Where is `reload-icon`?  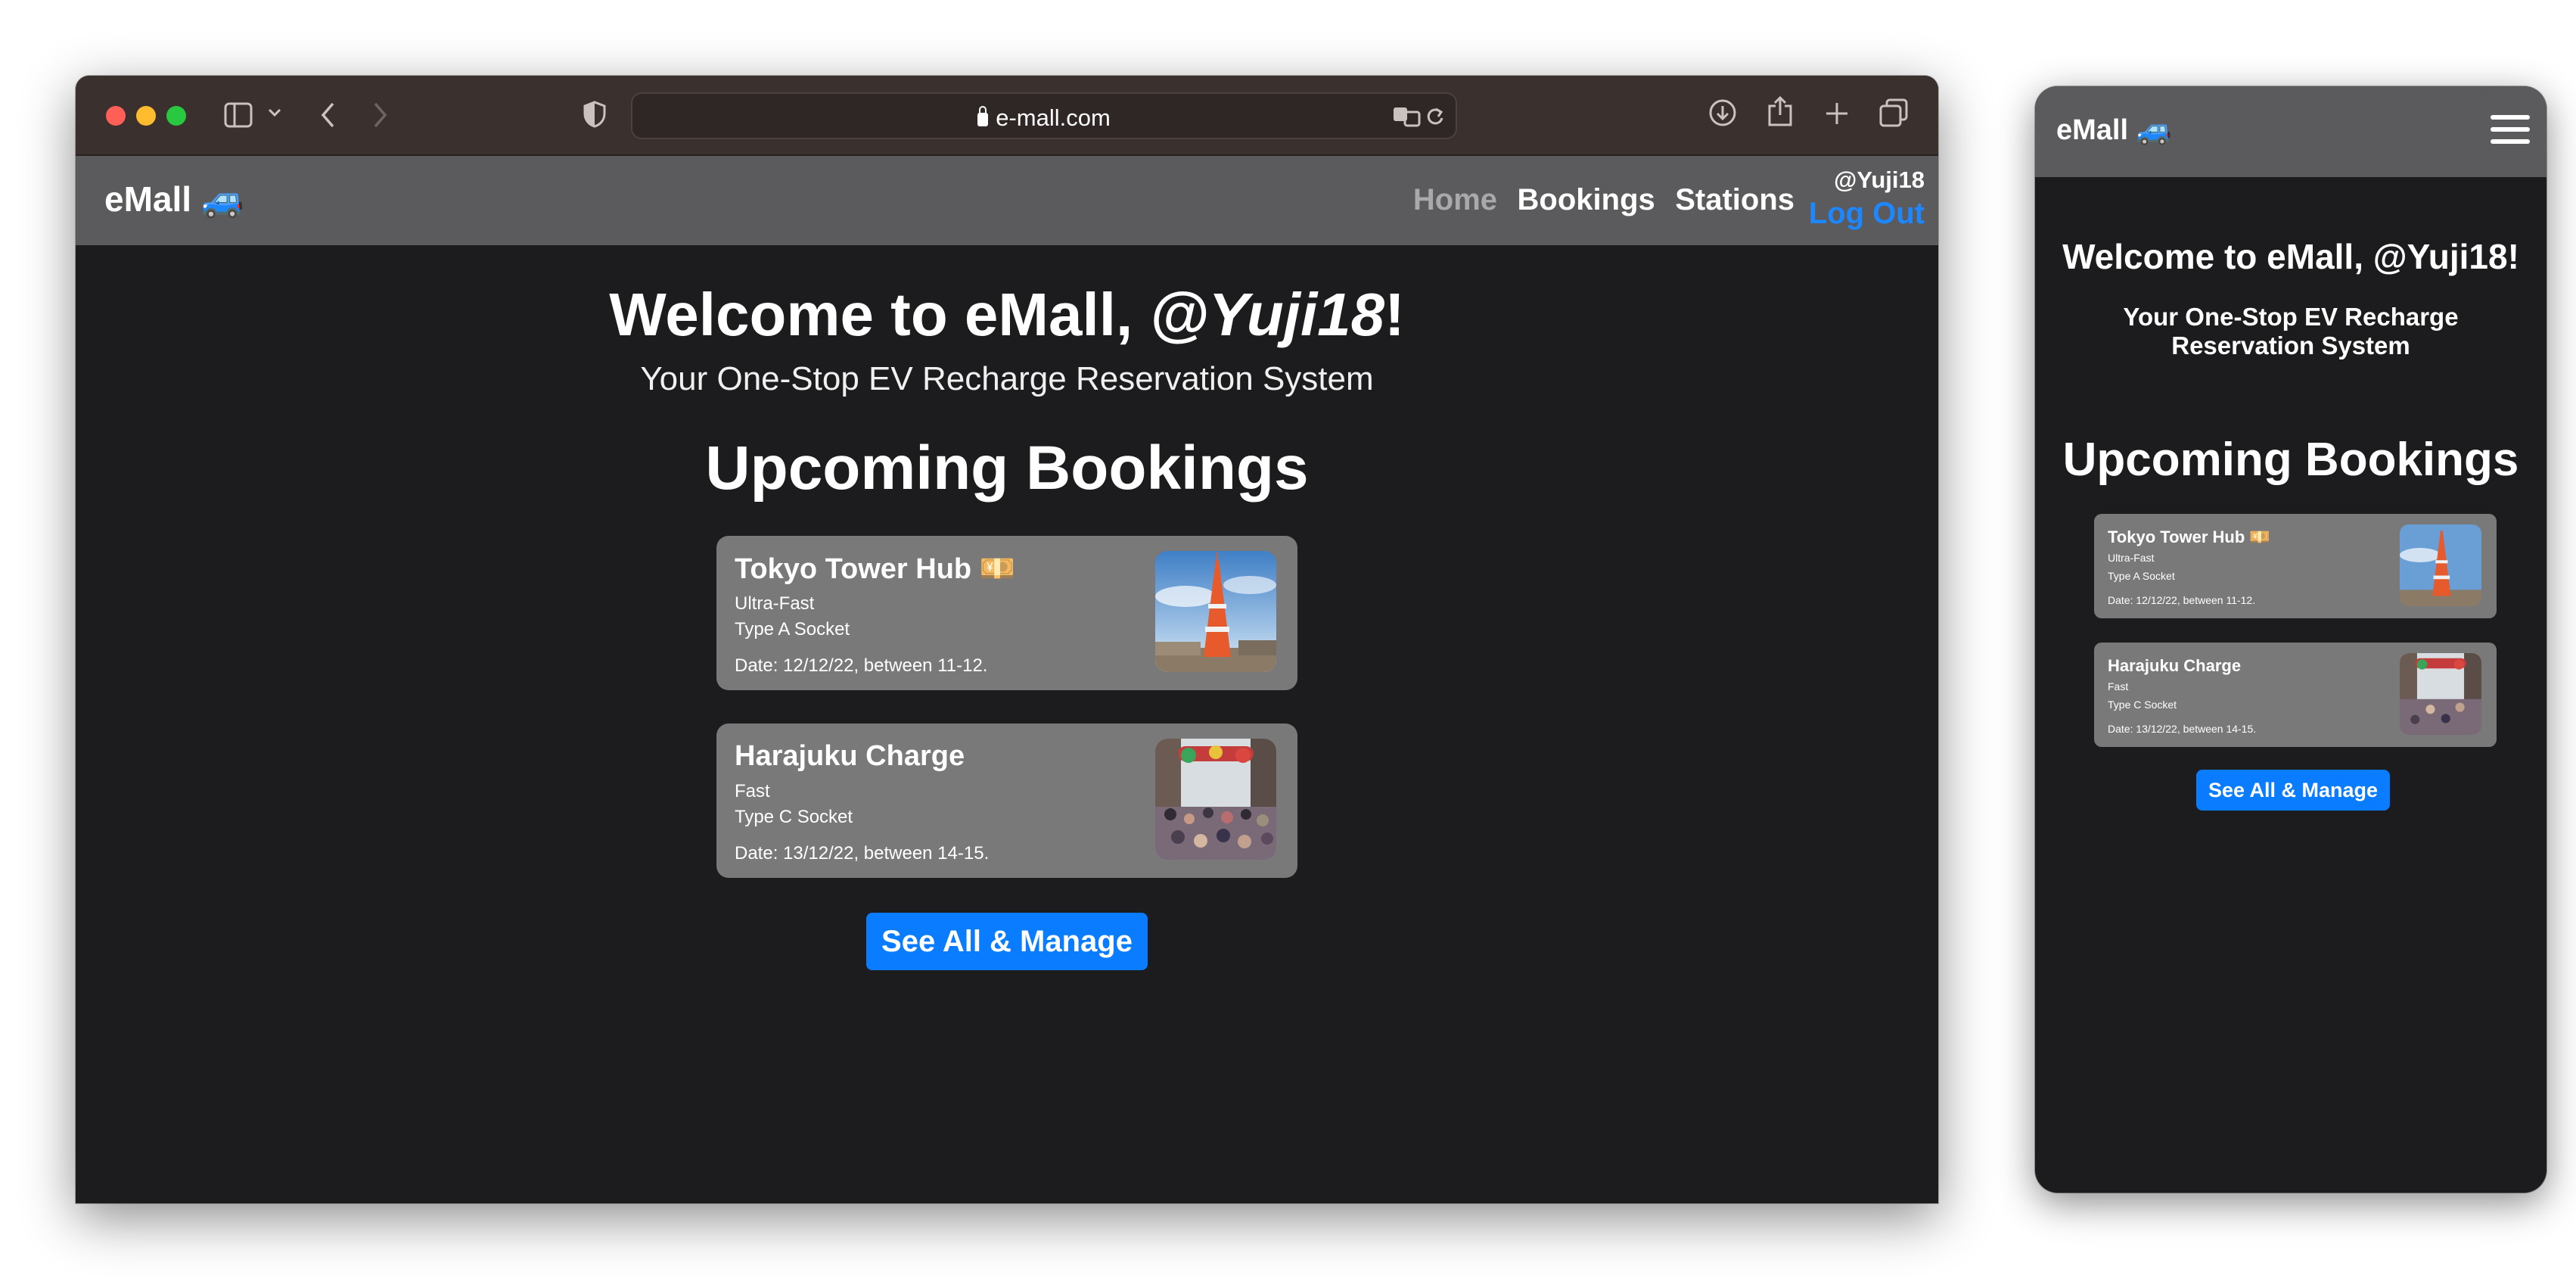
reload-icon is located at coordinates (1435, 116).